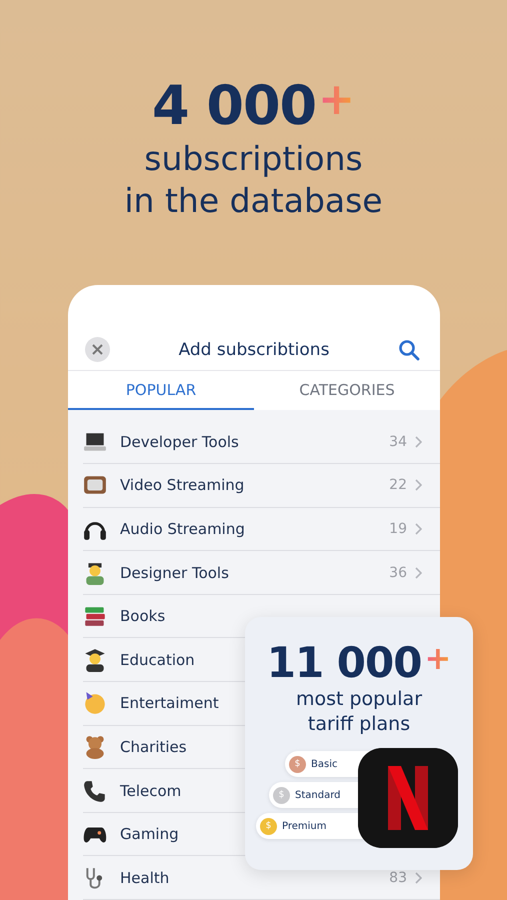  What do you see at coordinates (261, 530) in the screenshot?
I see `category-item: Audio Streaming 19` at bounding box center [261, 530].